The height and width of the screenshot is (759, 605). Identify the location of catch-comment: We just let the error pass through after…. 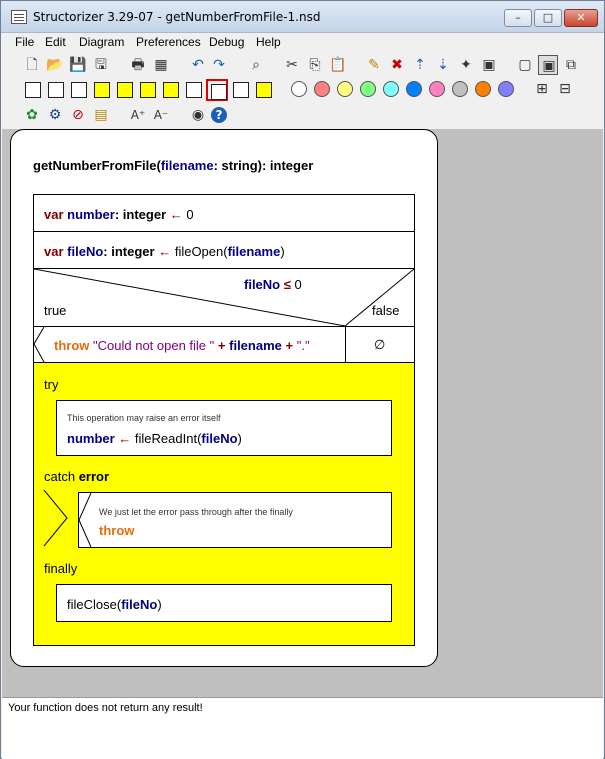
(196, 512).